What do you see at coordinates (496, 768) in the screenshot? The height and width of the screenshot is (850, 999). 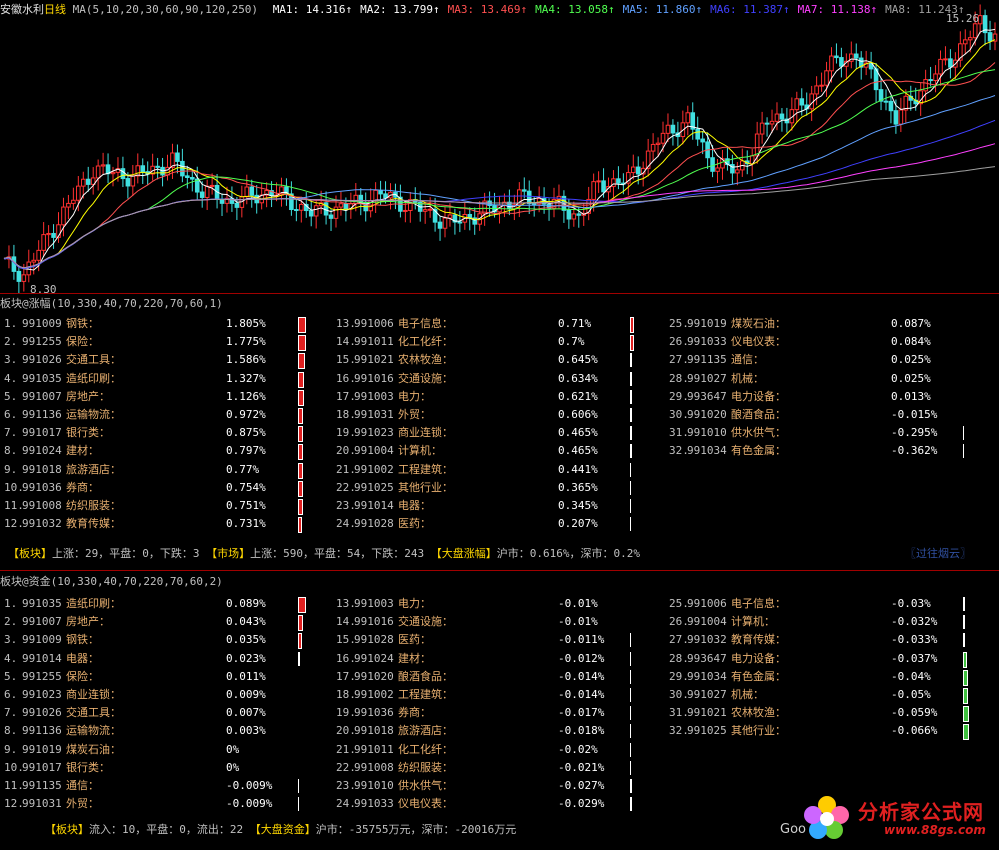 I see `fund-row: 22. 991008 纺织服装： -0.021%` at bounding box center [496, 768].